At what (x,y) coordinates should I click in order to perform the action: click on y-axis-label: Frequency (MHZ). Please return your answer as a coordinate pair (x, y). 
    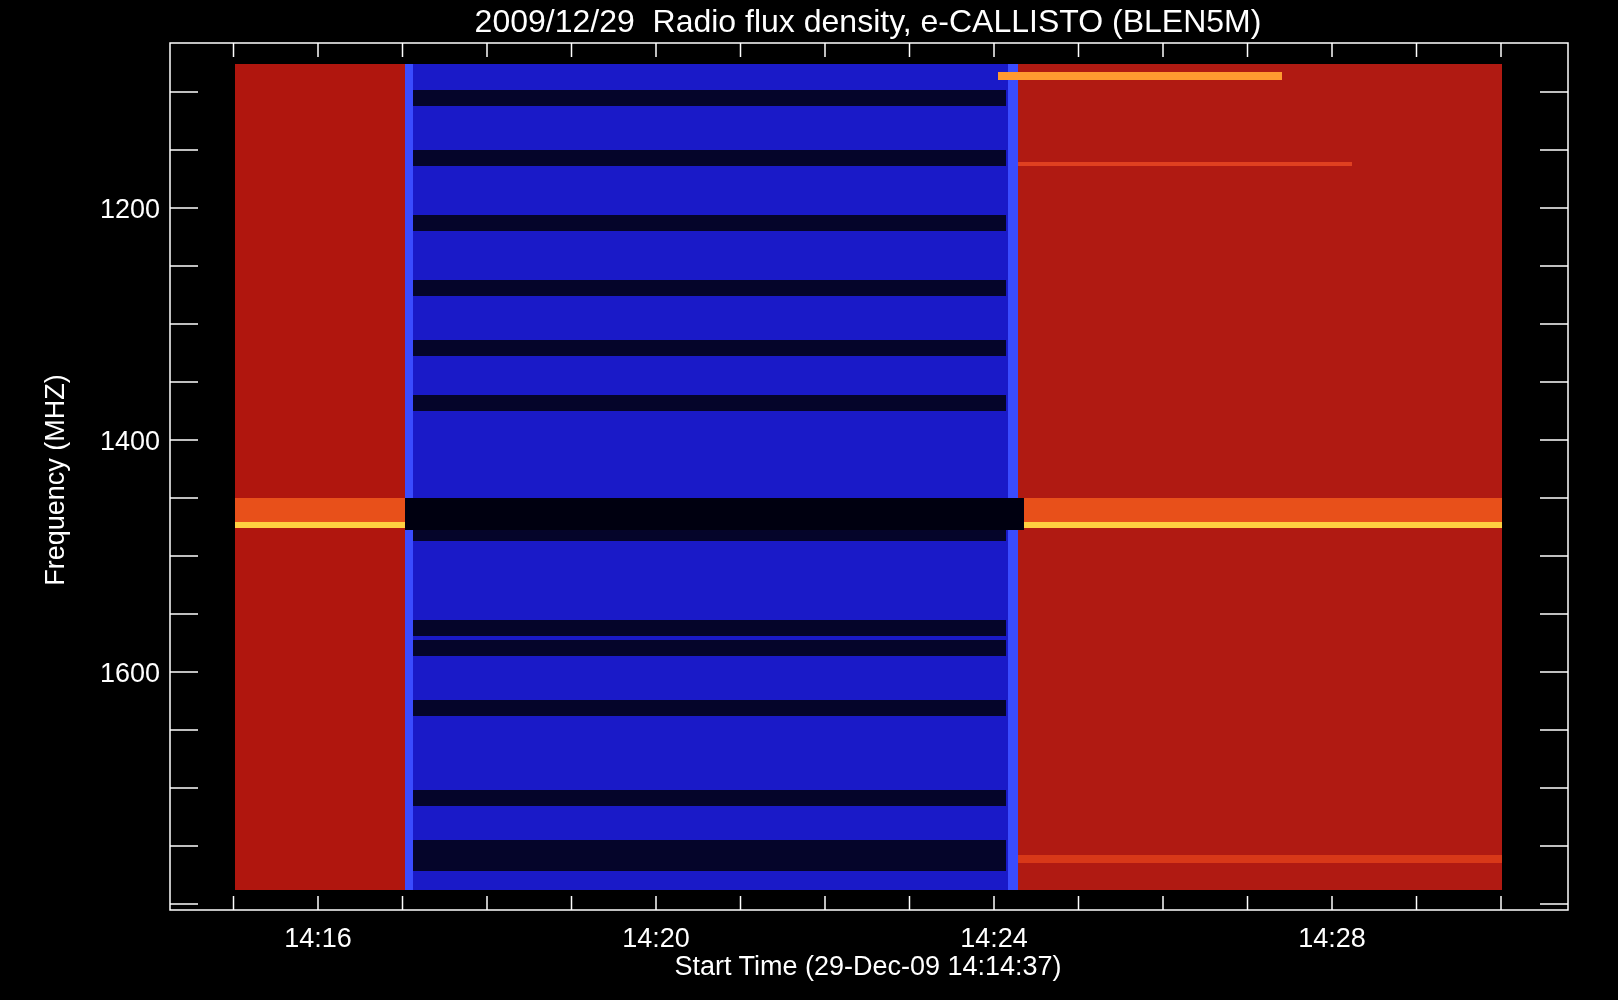
    Looking at the image, I should click on (55, 480).